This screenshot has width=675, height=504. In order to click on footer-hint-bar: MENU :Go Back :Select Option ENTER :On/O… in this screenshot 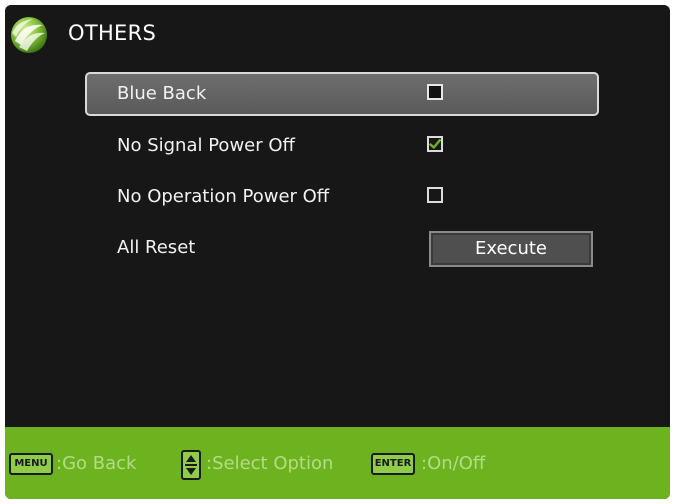, I will do `click(337, 463)`.